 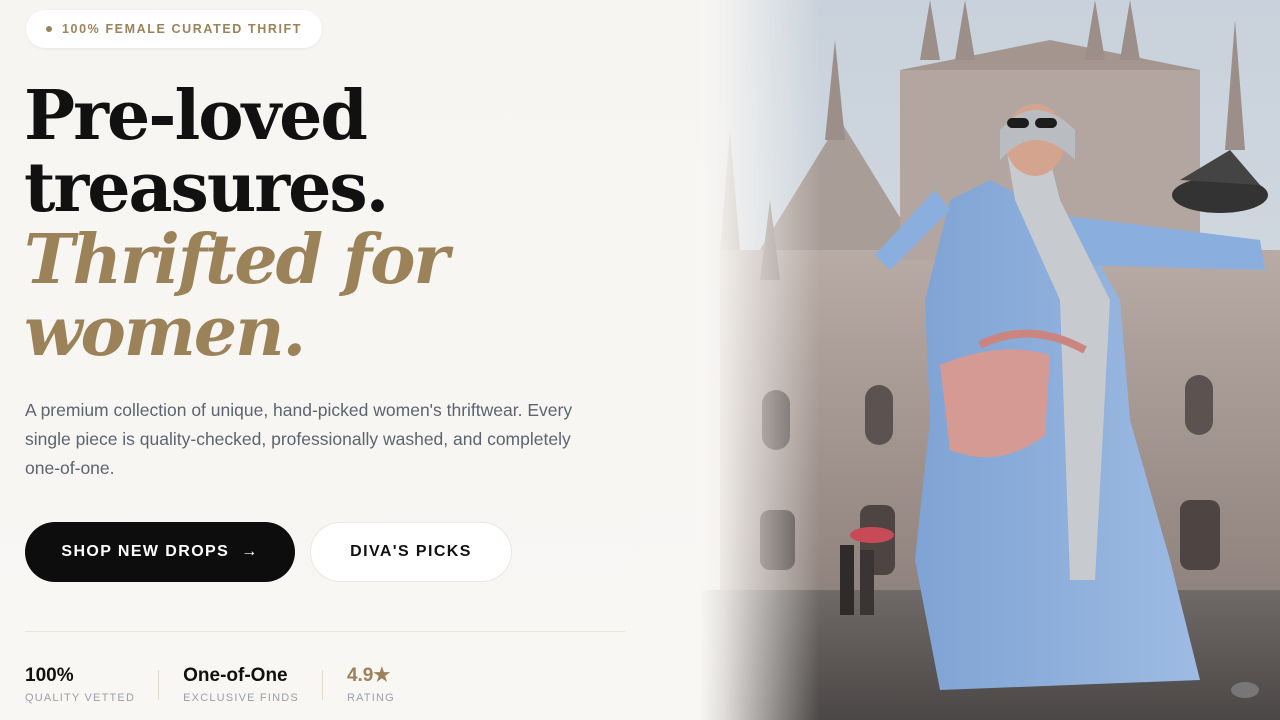 I want to click on divas-picks-label: DIVA'S PICKS, so click(x=411, y=551).